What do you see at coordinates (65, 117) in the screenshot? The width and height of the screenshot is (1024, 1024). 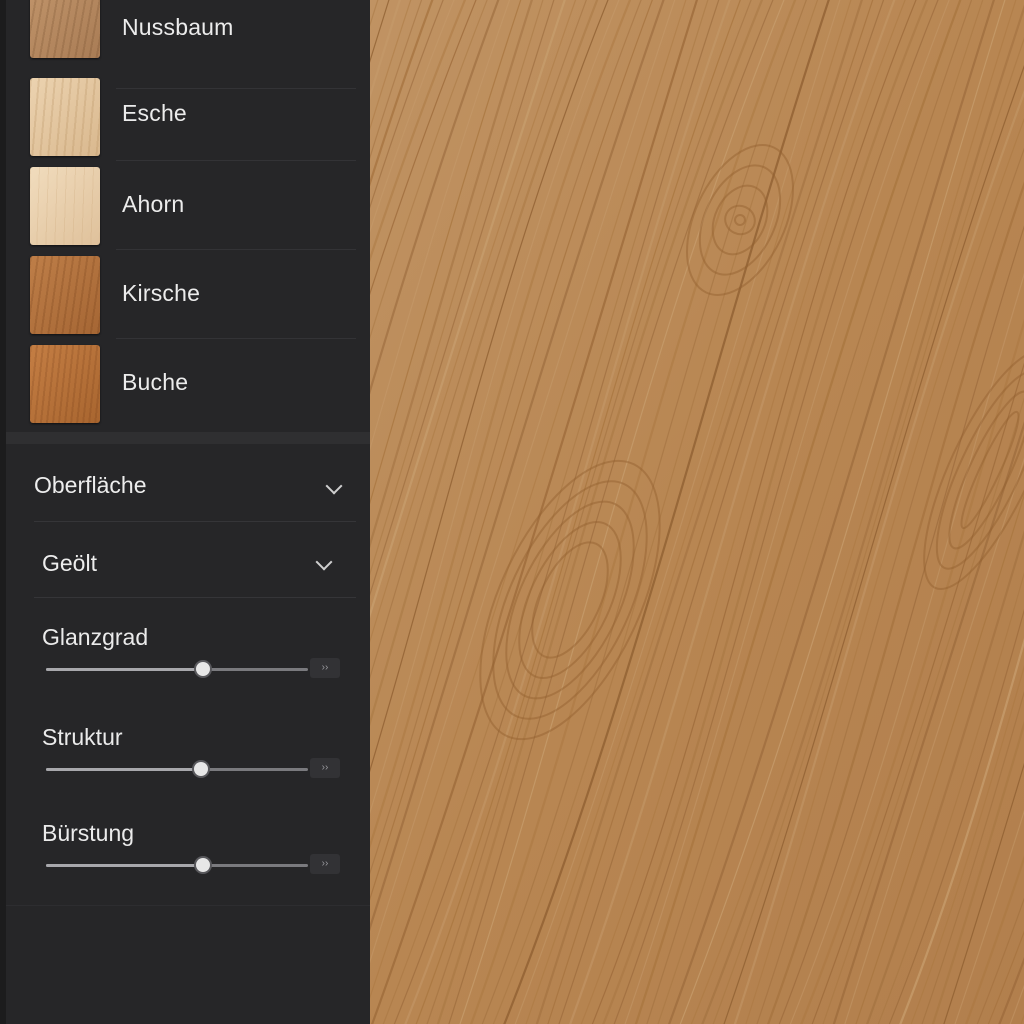 I see `wood-swatch-esche` at bounding box center [65, 117].